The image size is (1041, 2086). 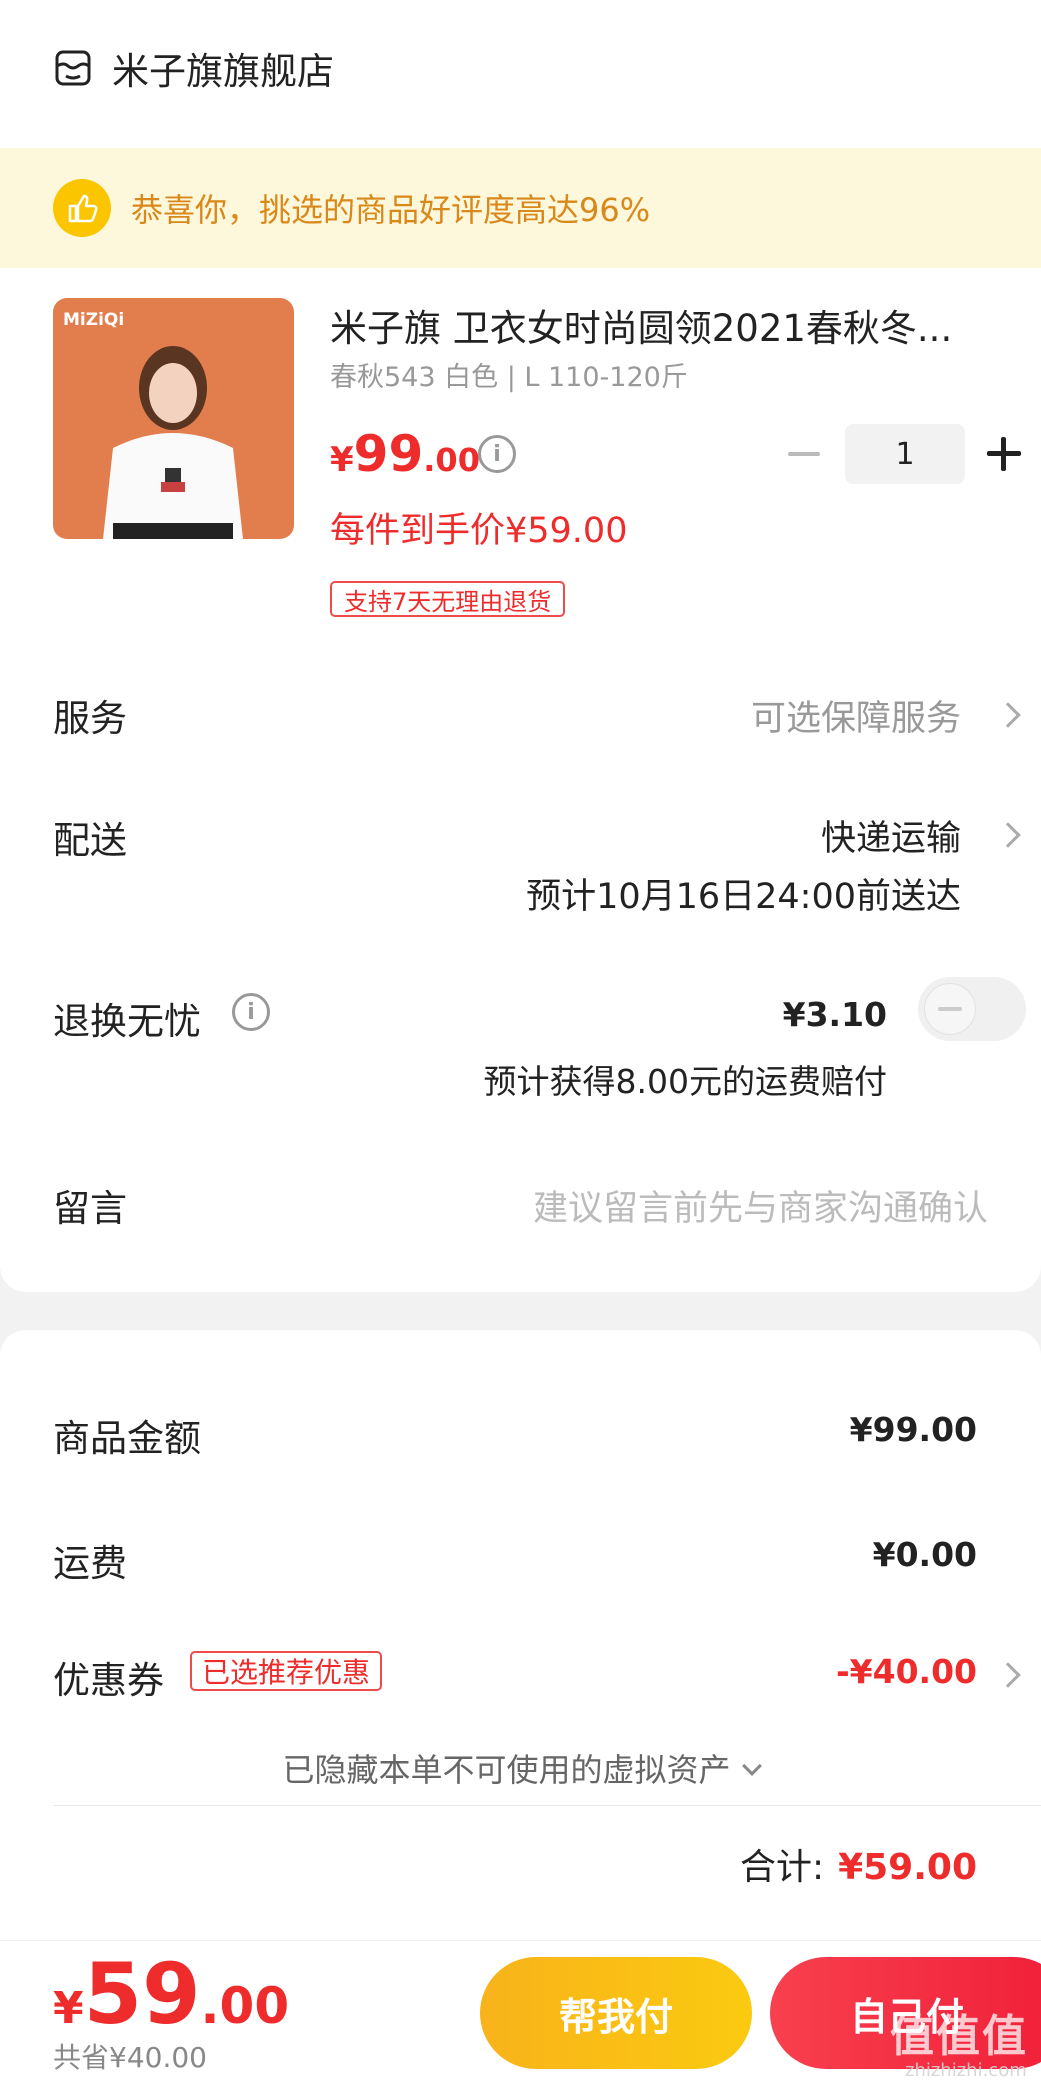 I want to click on total-label: 合计:, so click(x=782, y=1867).